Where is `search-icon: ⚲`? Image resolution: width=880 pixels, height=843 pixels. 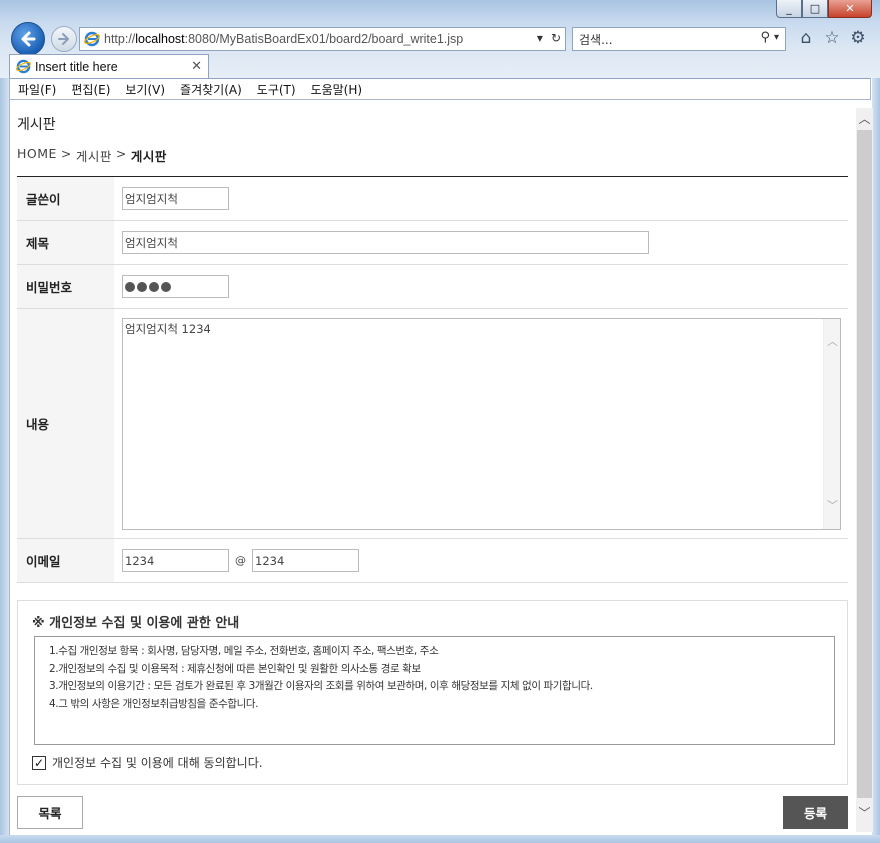
search-icon: ⚲ is located at coordinates (765, 37).